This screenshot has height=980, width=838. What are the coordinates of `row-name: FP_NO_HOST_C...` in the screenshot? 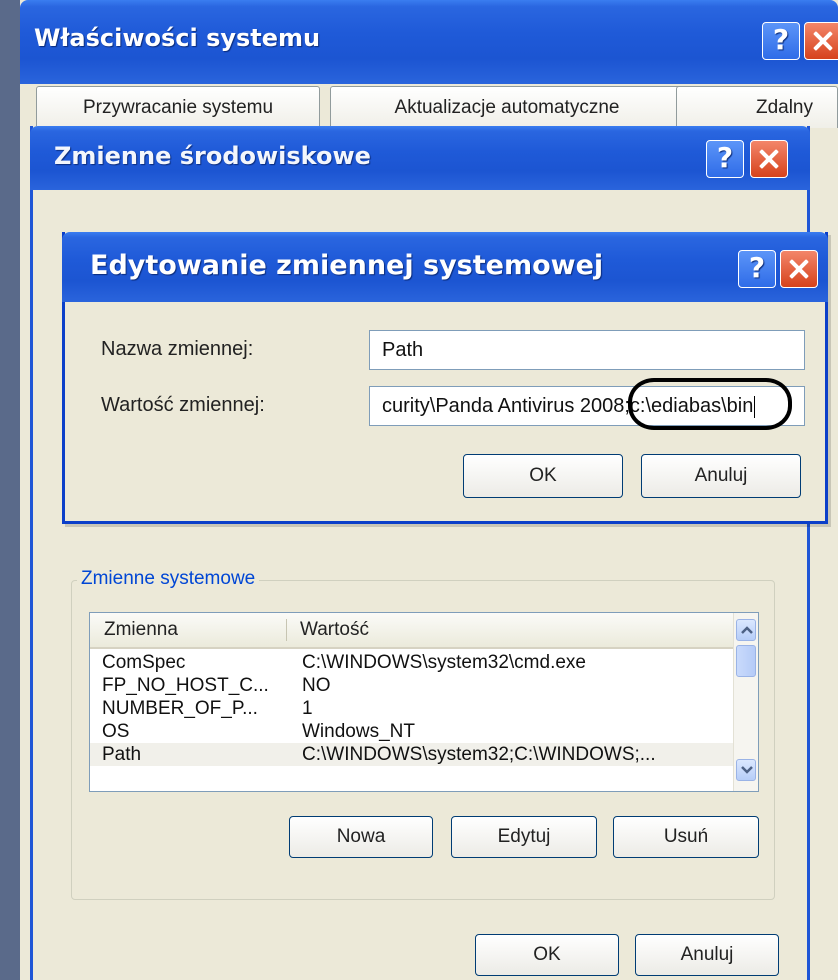 It's located at (185, 685).